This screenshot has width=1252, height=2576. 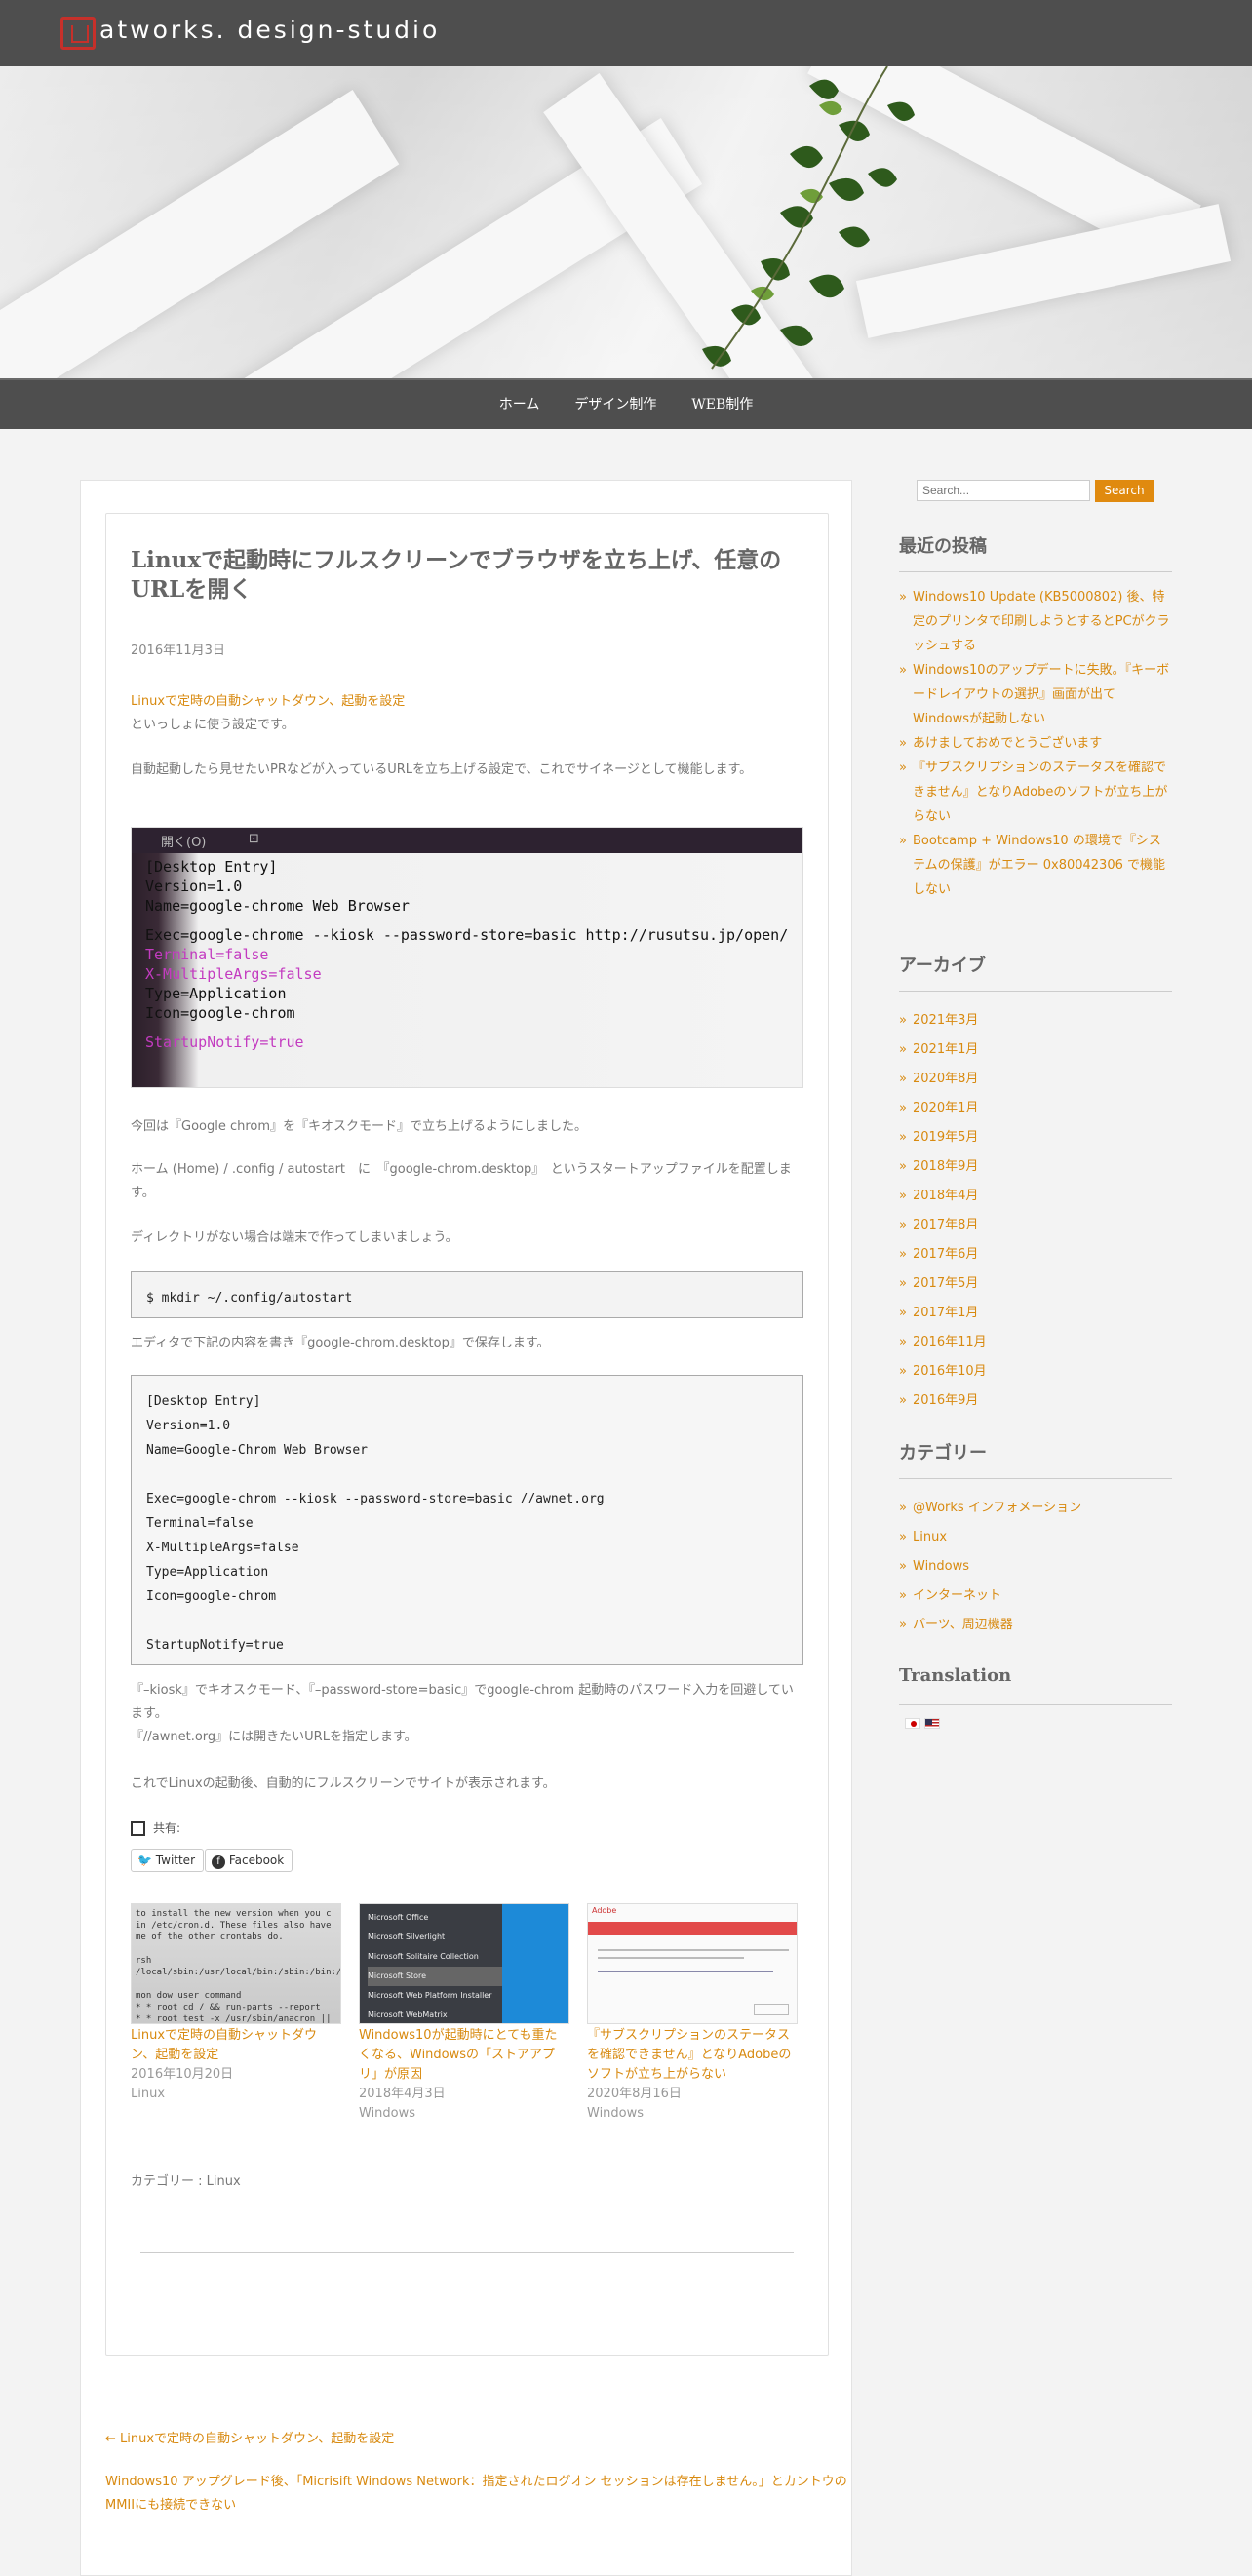 What do you see at coordinates (200, 1523) in the screenshot?
I see `code-line: Terminal=false` at bounding box center [200, 1523].